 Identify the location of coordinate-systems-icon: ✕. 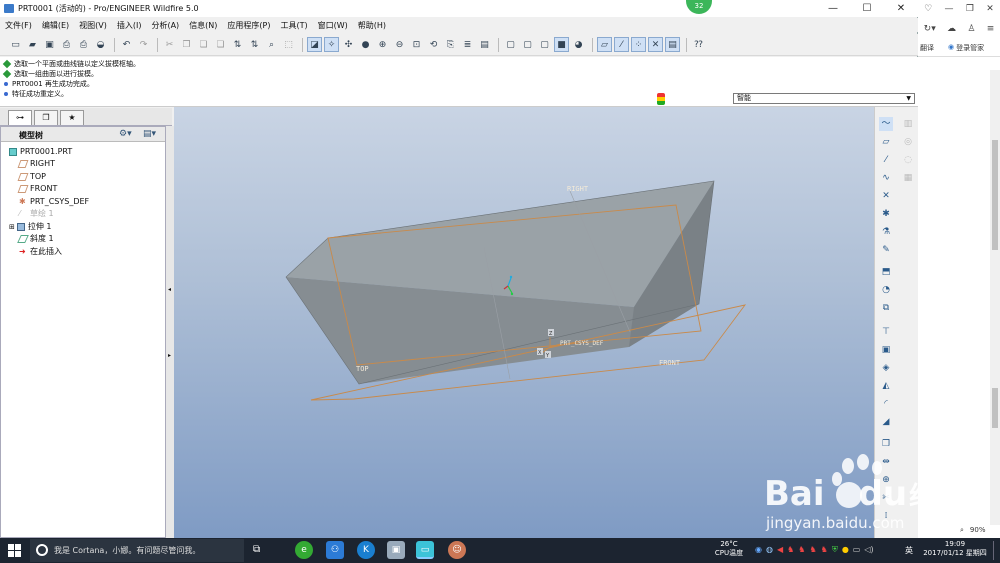
(655, 44).